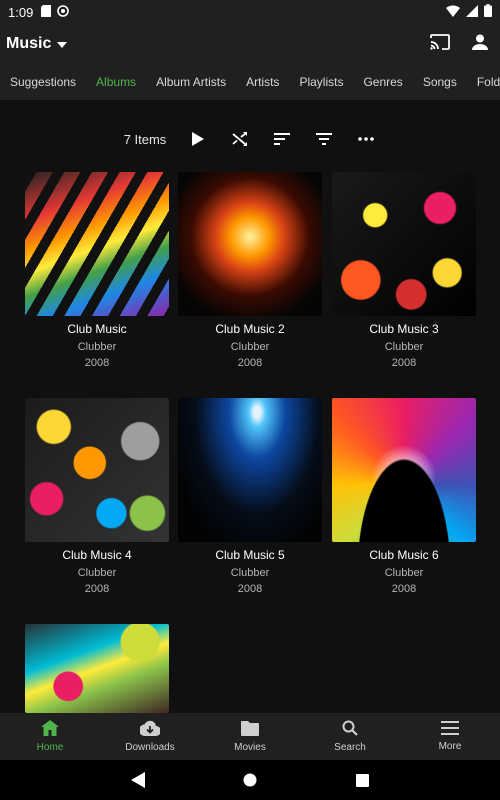  What do you see at coordinates (21, 12) in the screenshot?
I see `status-time: 1:09` at bounding box center [21, 12].